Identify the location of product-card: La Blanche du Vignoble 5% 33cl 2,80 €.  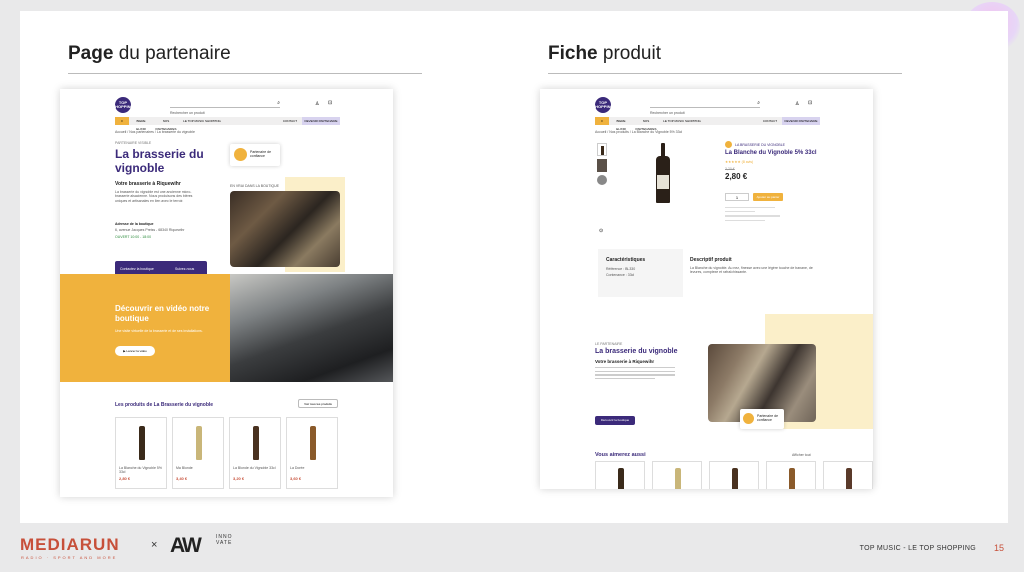
(141, 453).